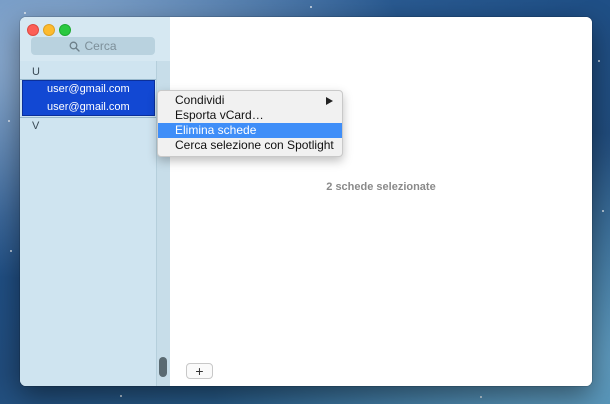 The width and height of the screenshot is (610, 404). Describe the element at coordinates (100, 46) in the screenshot. I see `search-placeholder: Cerca` at that location.